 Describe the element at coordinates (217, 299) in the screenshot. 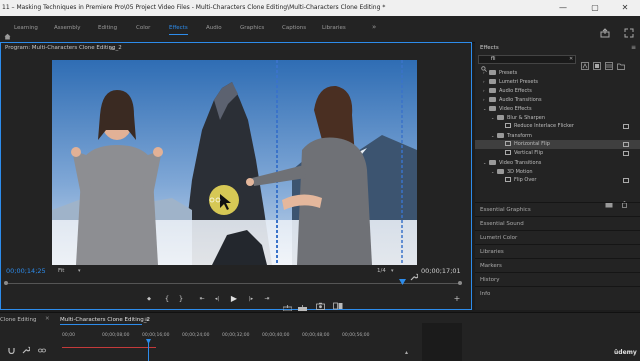

I see `step-back-button: ◂|` at that location.